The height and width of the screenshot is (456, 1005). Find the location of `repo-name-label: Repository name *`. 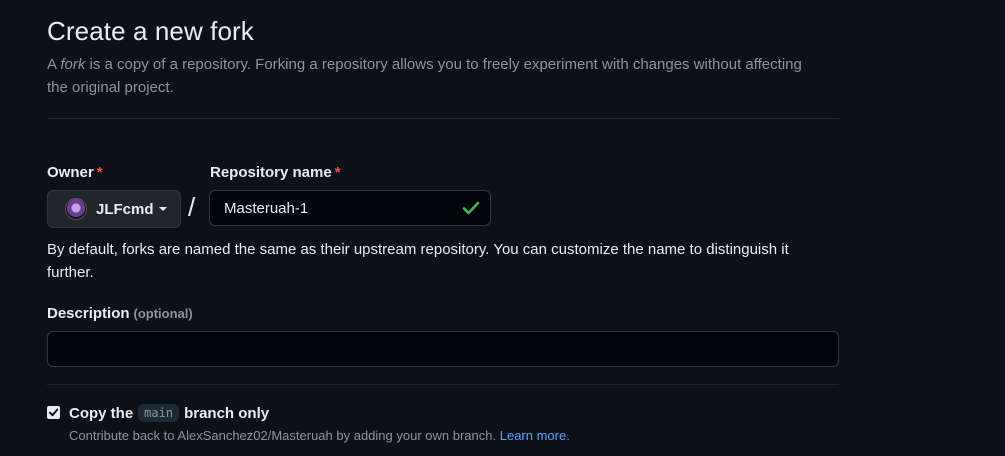

repo-name-label: Repository name * is located at coordinates (275, 172).